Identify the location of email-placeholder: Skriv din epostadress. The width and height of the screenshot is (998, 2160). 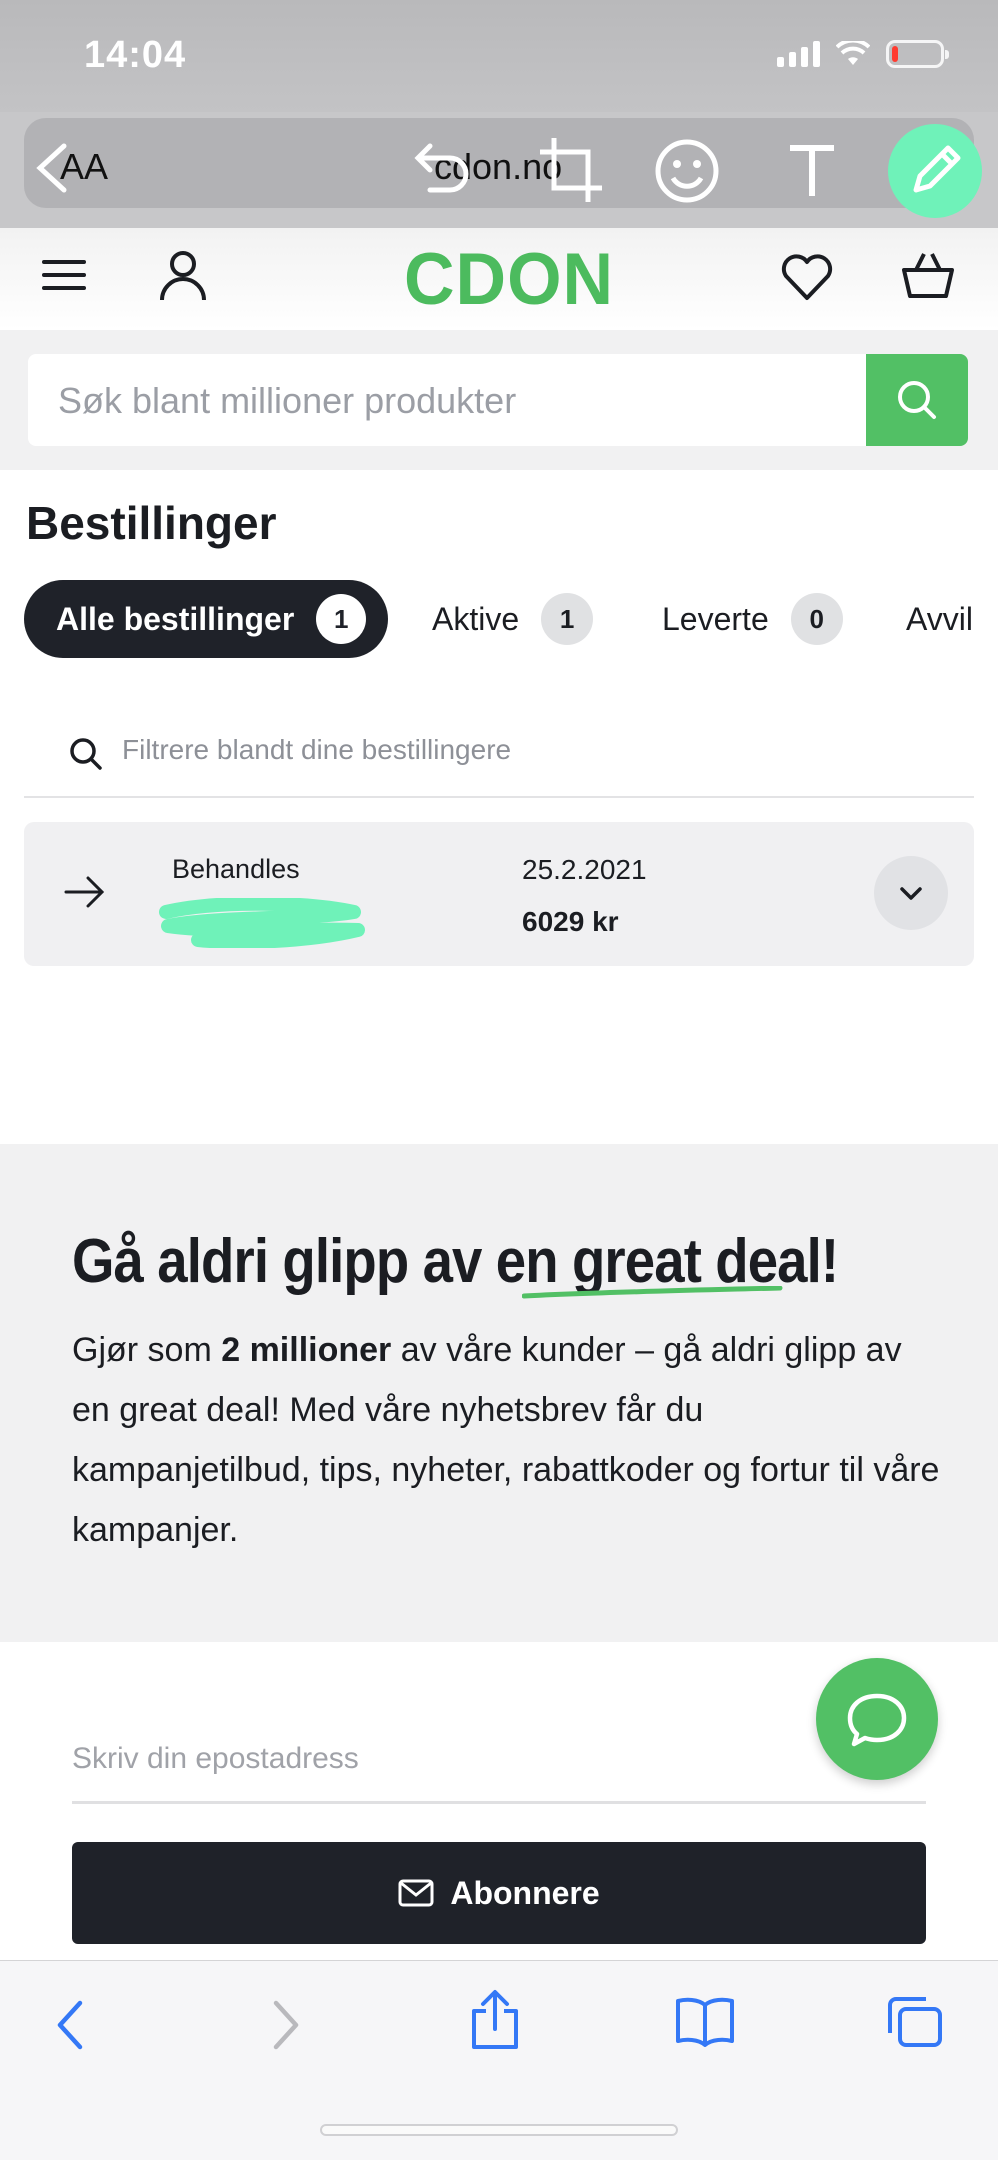
(215, 1758).